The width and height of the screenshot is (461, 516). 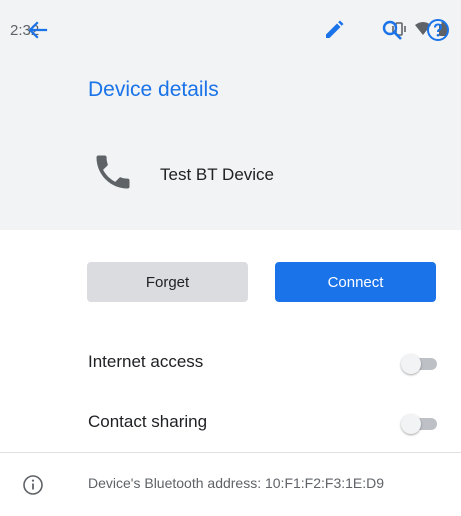 What do you see at coordinates (167, 282) in the screenshot?
I see `forget-button: Forget` at bounding box center [167, 282].